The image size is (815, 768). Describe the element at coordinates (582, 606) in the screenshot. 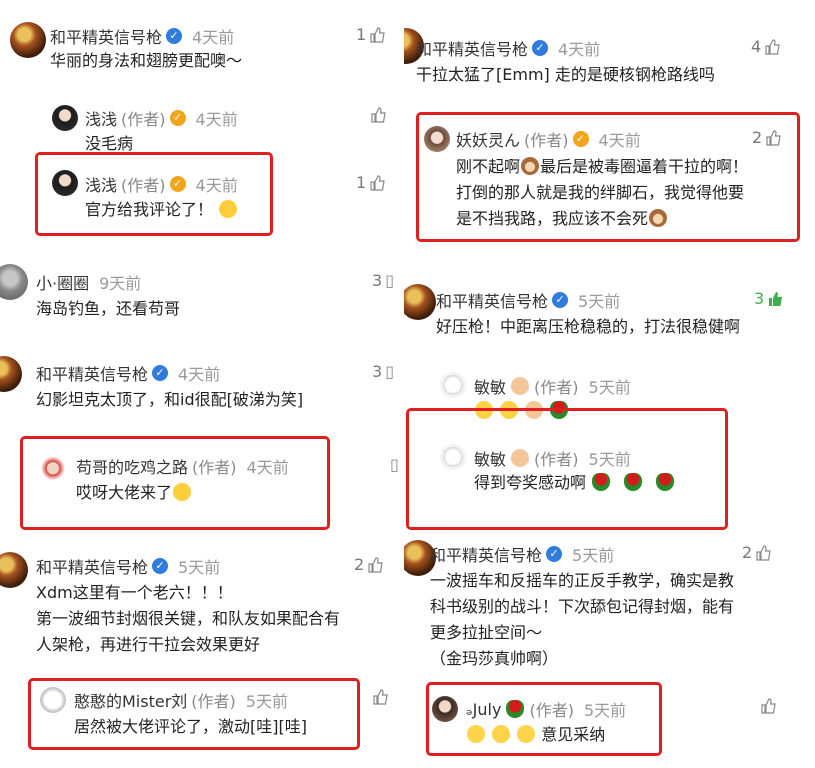

I see `comment-text-line: 科书级别的战斗！下次舔包记得封烟，能有` at that location.